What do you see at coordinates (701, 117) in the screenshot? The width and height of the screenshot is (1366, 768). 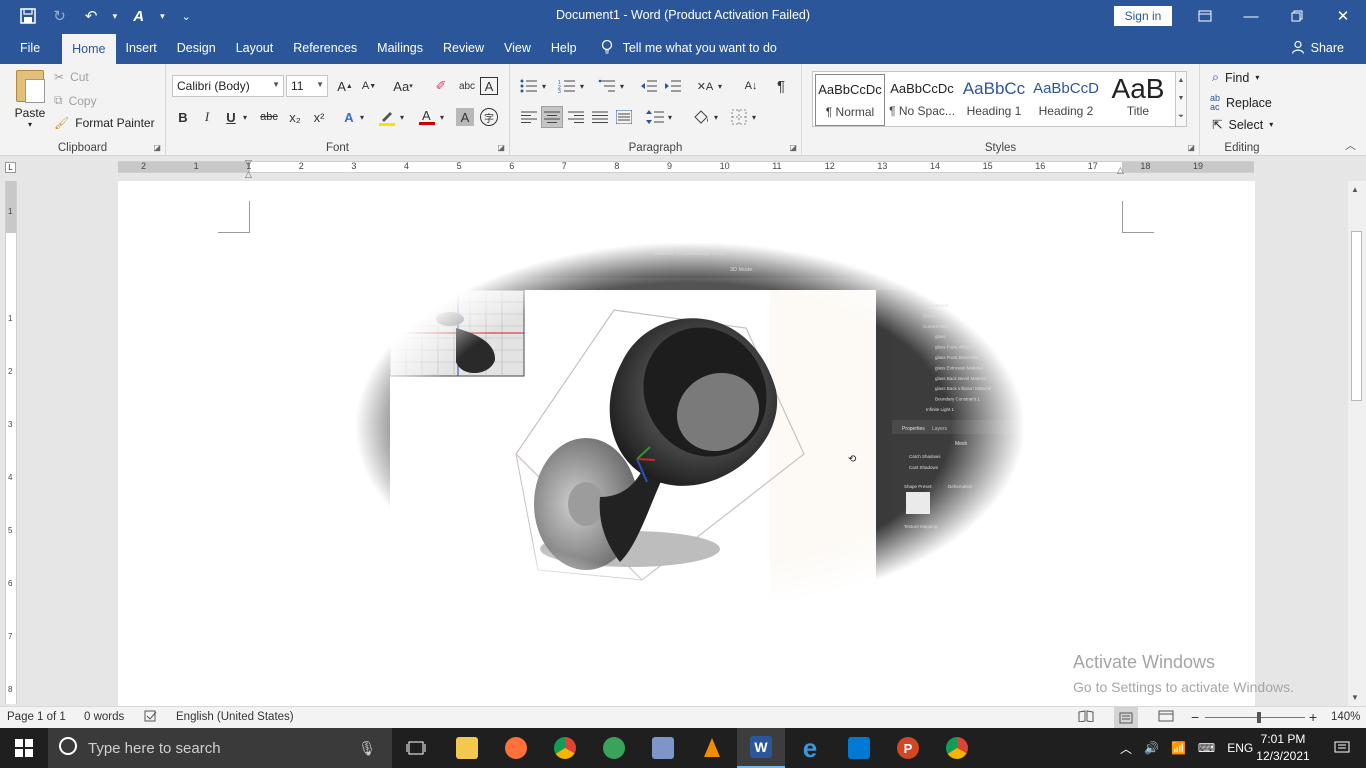 I see `shading-icon` at bounding box center [701, 117].